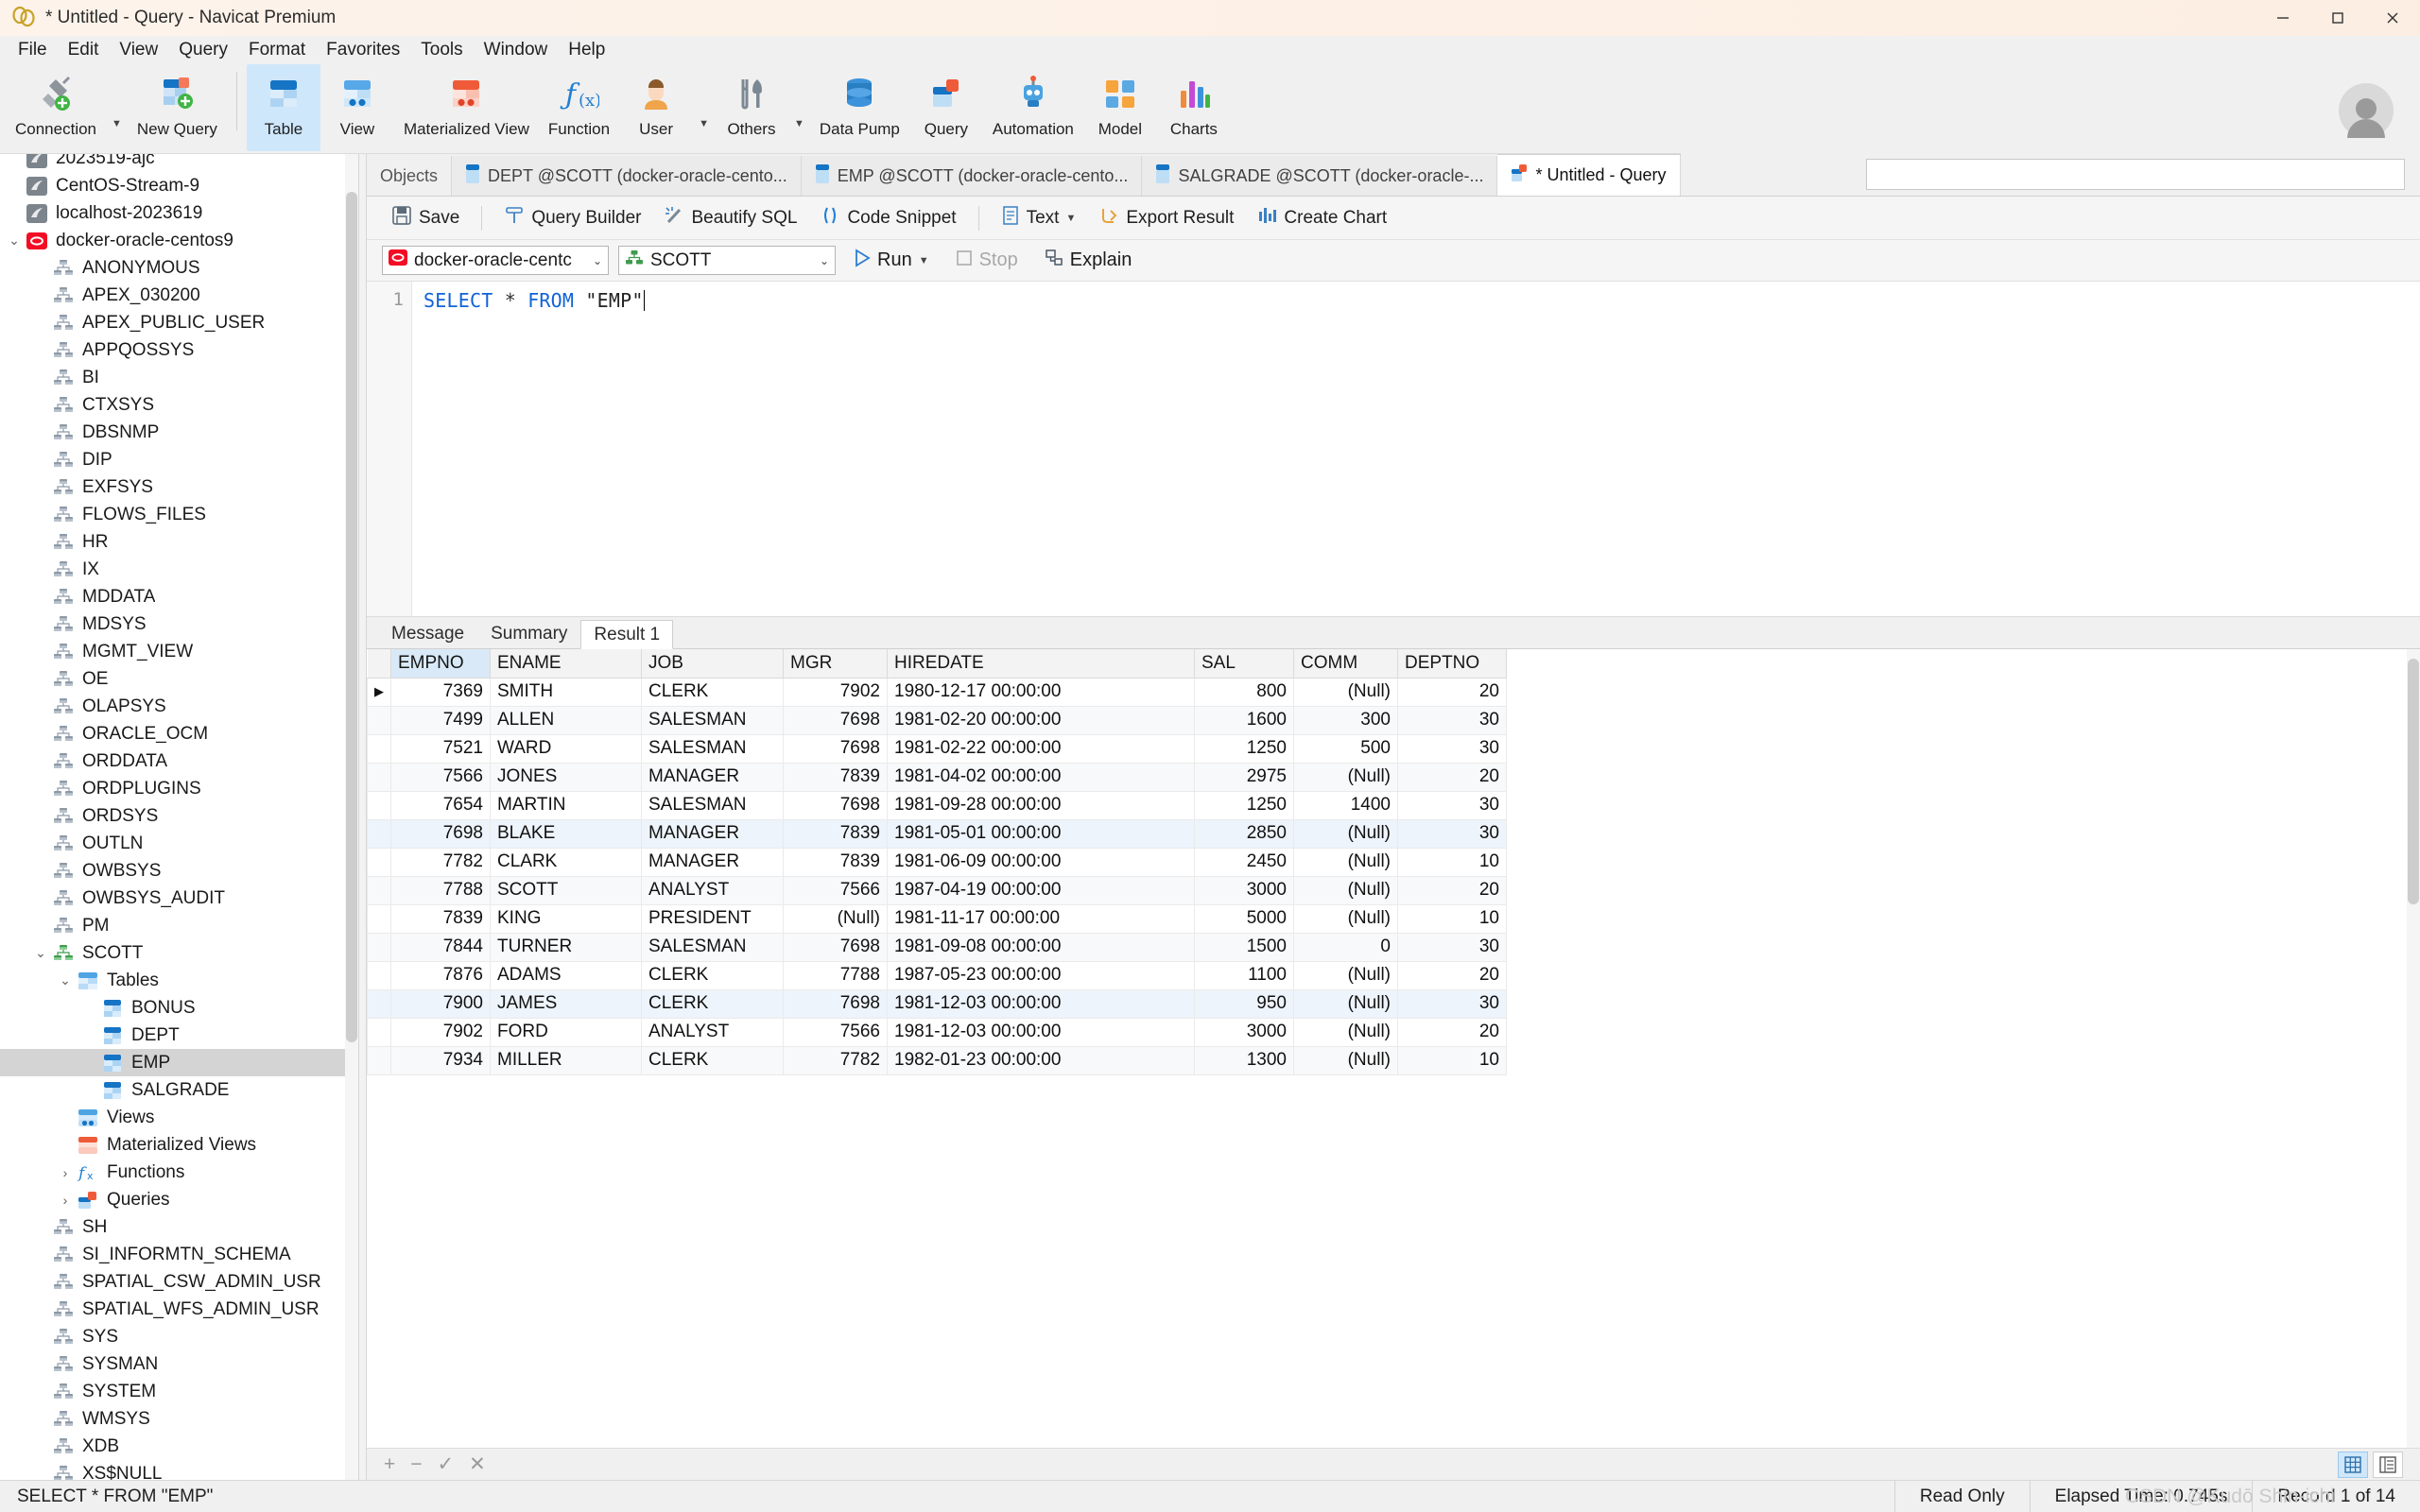  I want to click on grid-cell-comm: 1400, so click(1345, 805).